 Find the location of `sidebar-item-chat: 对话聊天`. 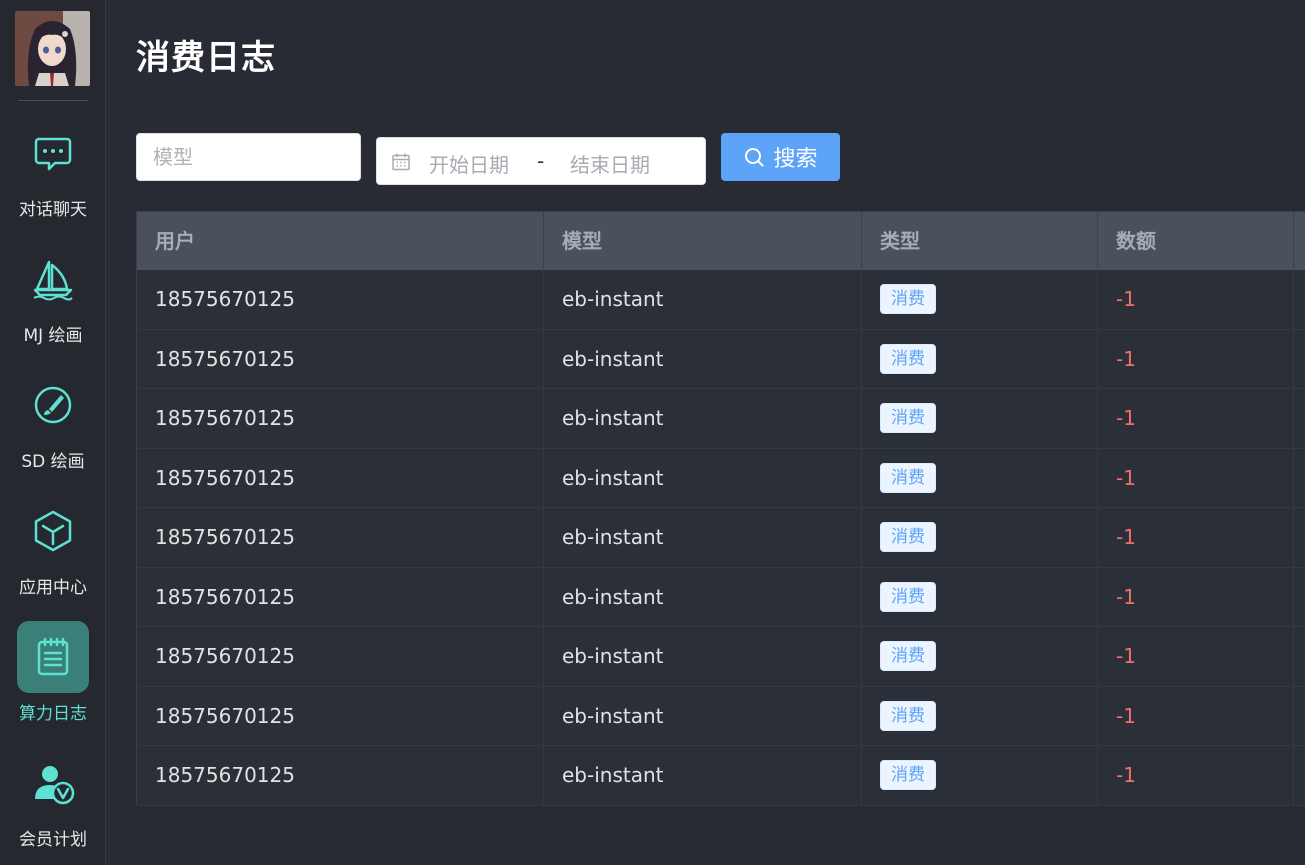

sidebar-item-chat: 对话聊天 is located at coordinates (53, 172).